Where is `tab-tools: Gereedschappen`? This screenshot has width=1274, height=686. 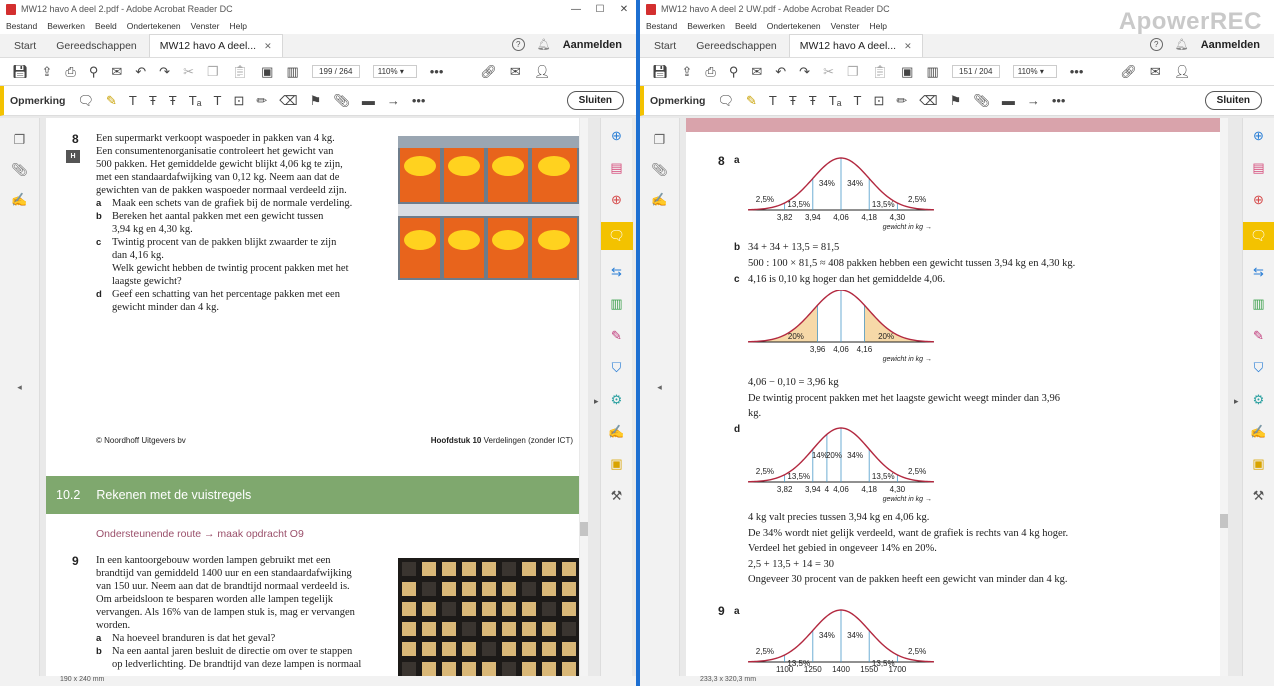 tab-tools: Gereedschappen is located at coordinates (98, 48).